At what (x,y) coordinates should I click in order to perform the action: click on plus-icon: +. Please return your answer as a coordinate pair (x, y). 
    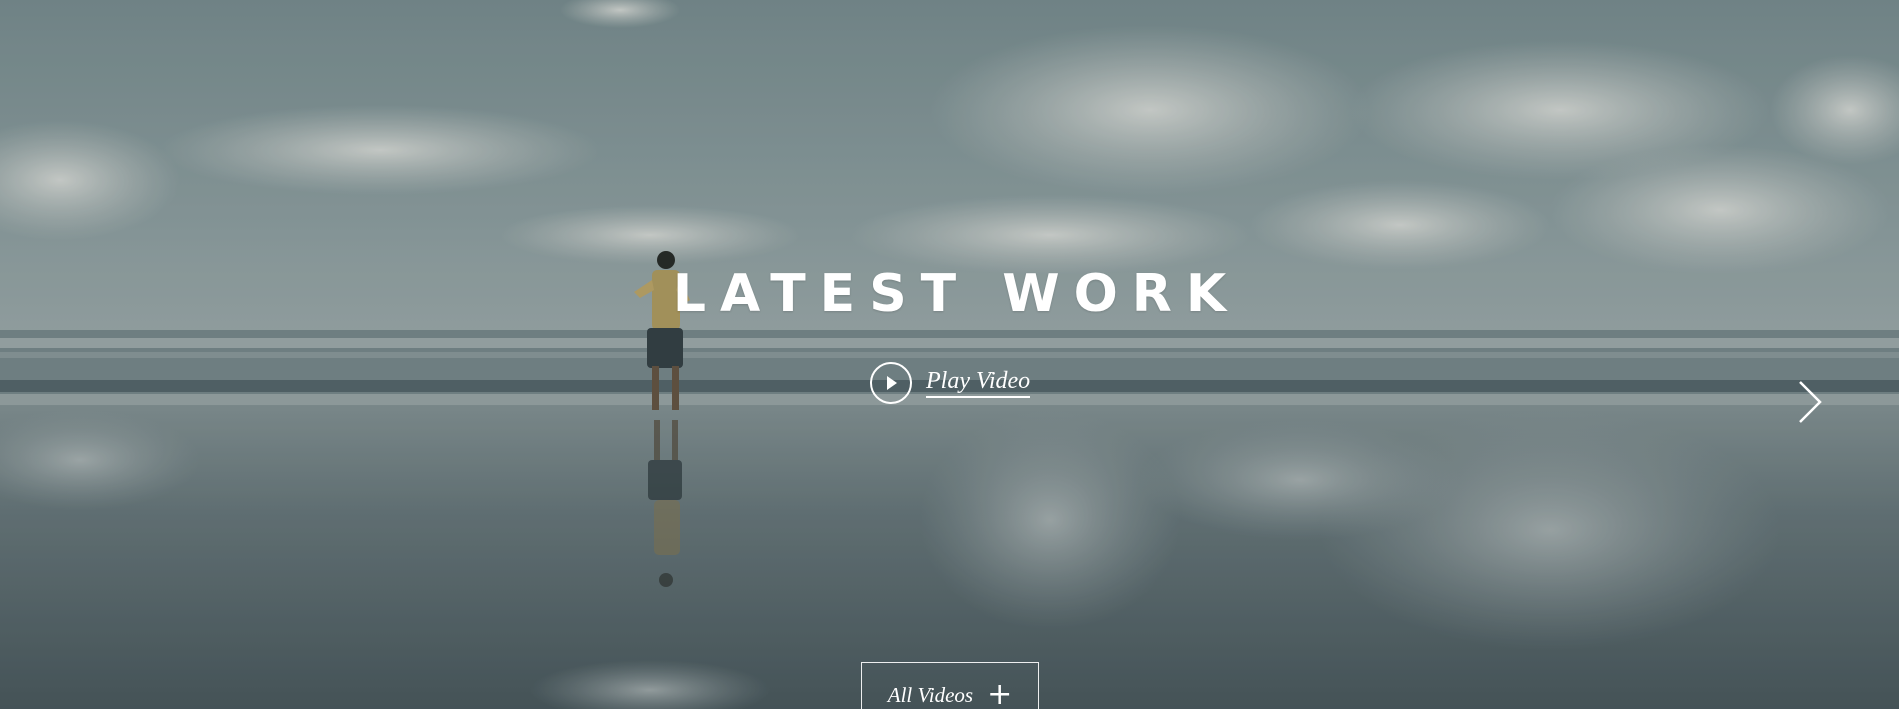
    Looking at the image, I should click on (1000, 693).